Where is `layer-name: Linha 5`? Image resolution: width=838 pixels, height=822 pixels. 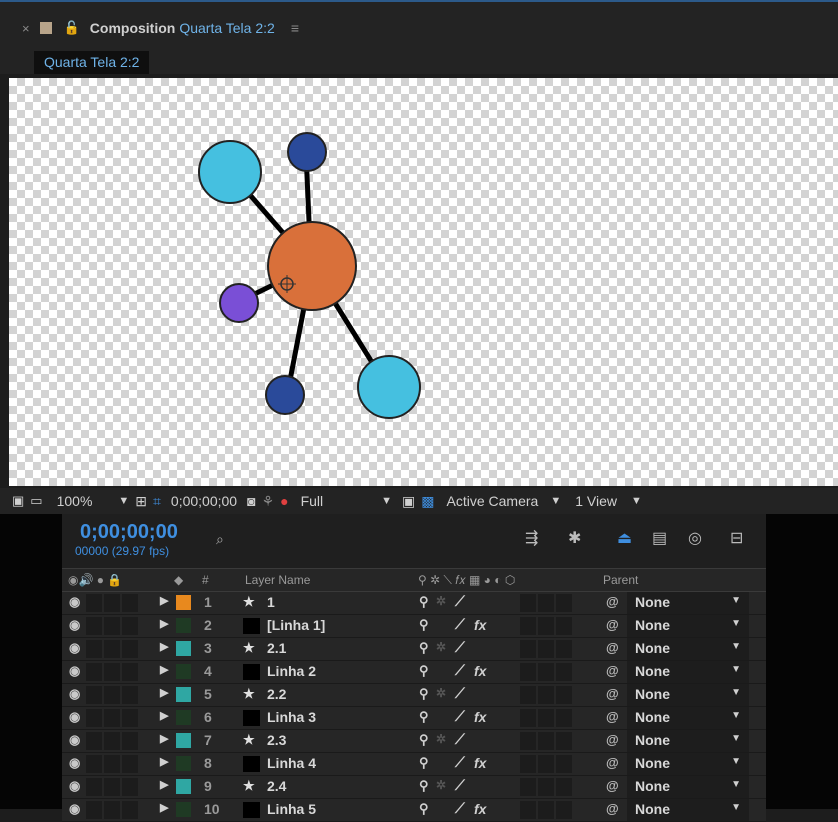 layer-name: Linha 5 is located at coordinates (291, 809).